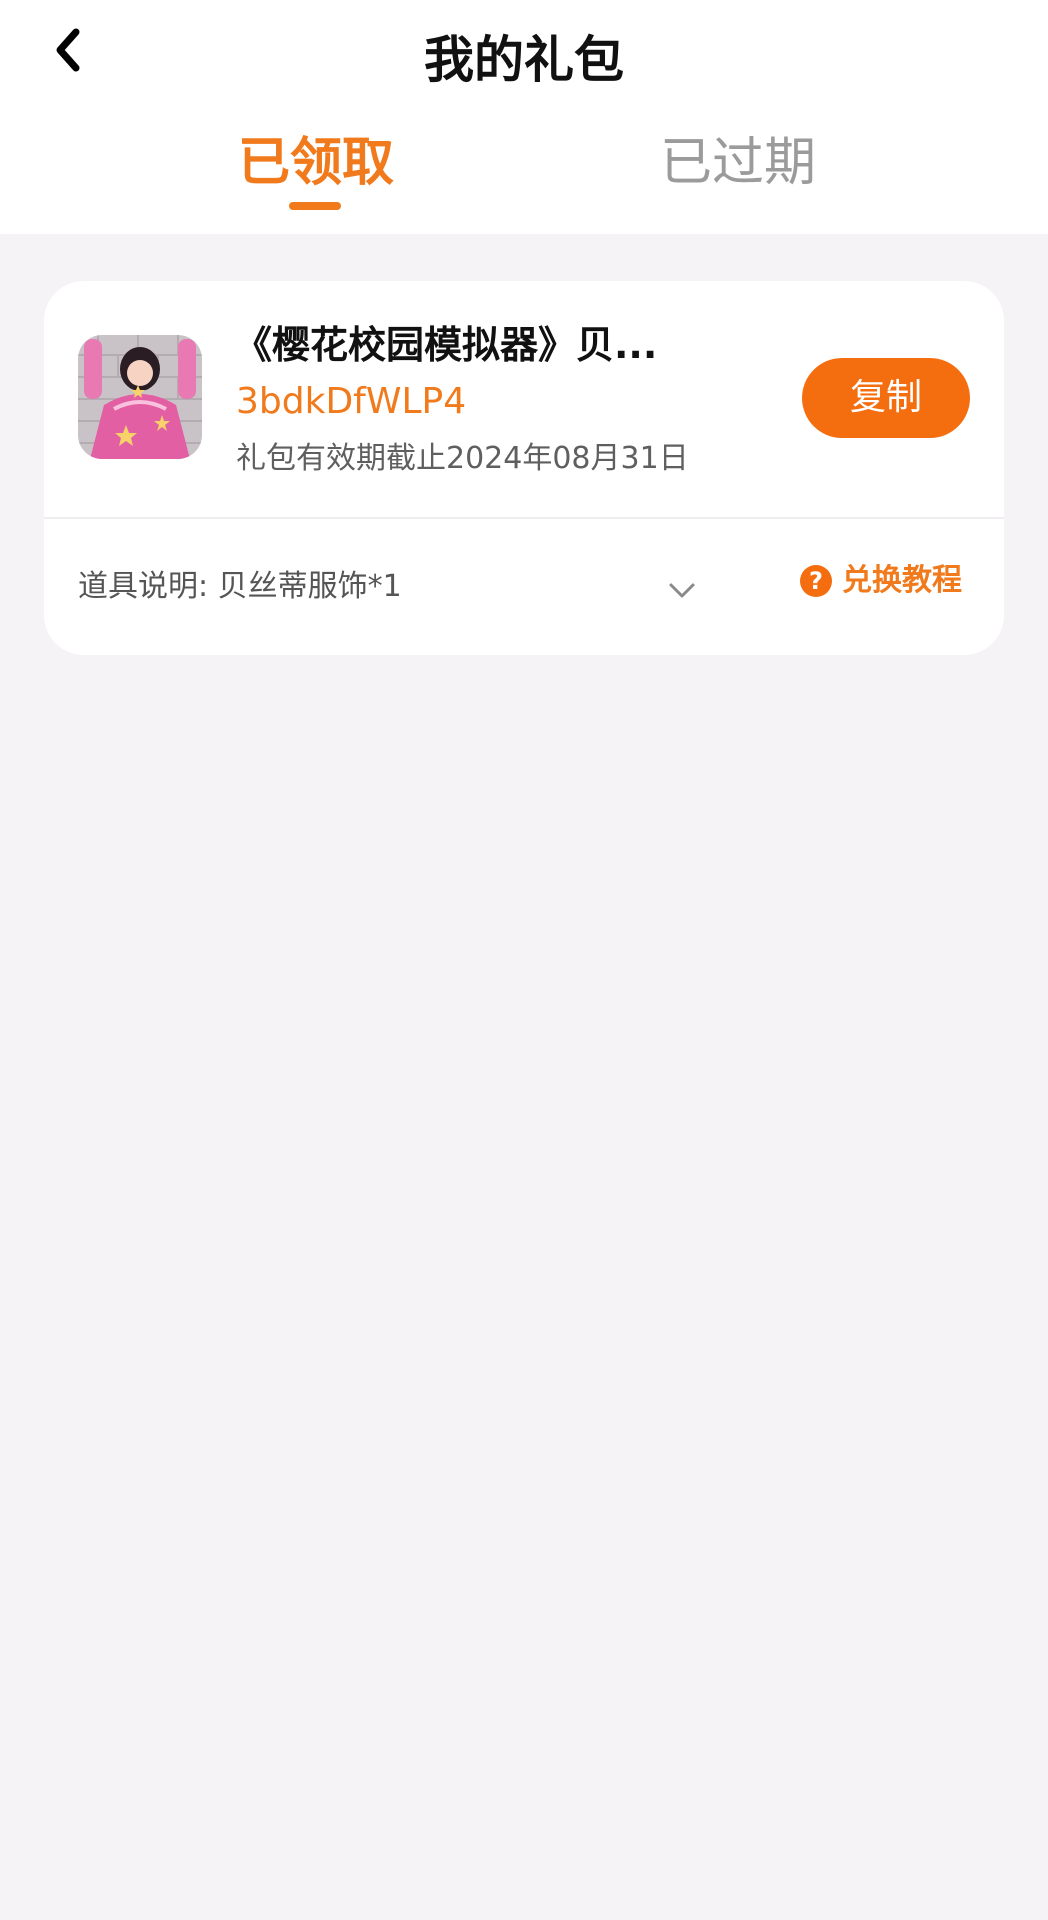  Describe the element at coordinates (351, 401) in the screenshot. I see `gift-code: 3bdkDfWLP4` at that location.